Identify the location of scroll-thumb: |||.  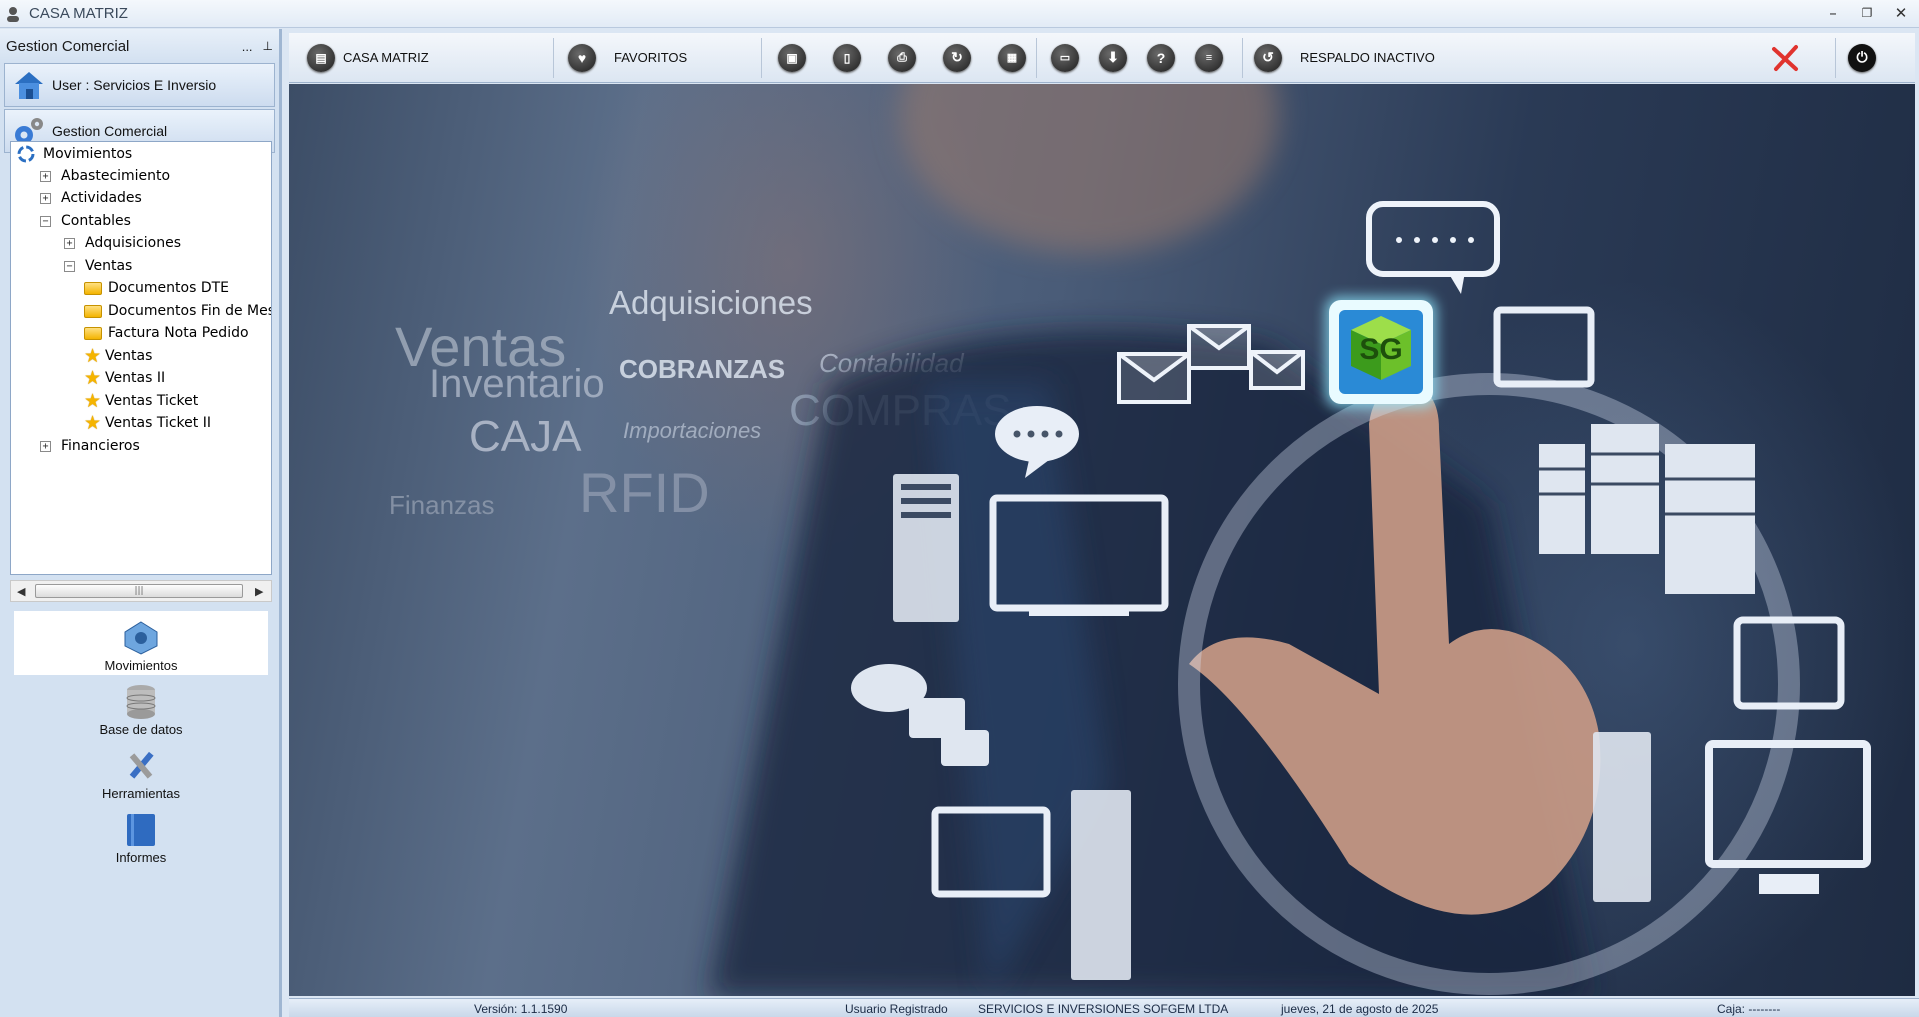
(139, 591).